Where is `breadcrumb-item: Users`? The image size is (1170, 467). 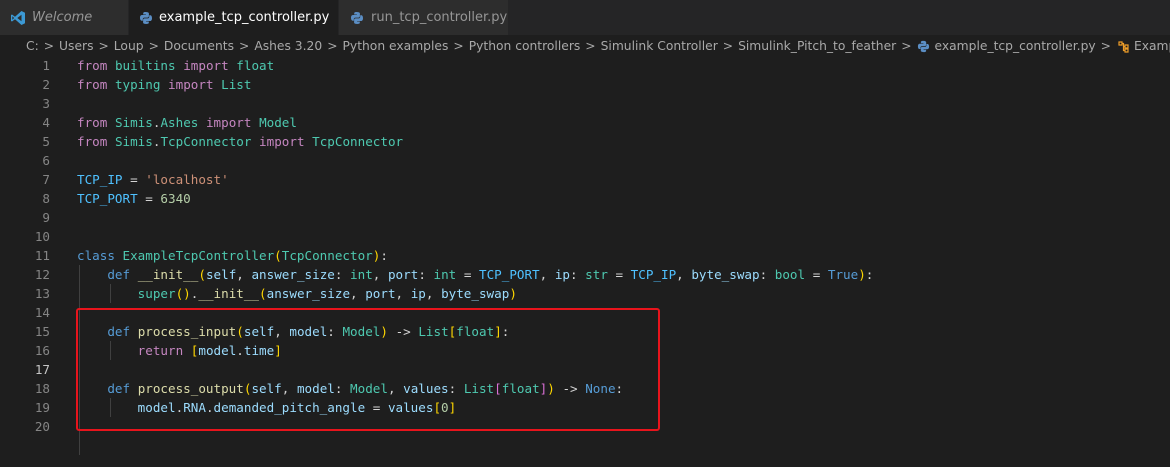
breadcrumb-item: Users is located at coordinates (76, 46).